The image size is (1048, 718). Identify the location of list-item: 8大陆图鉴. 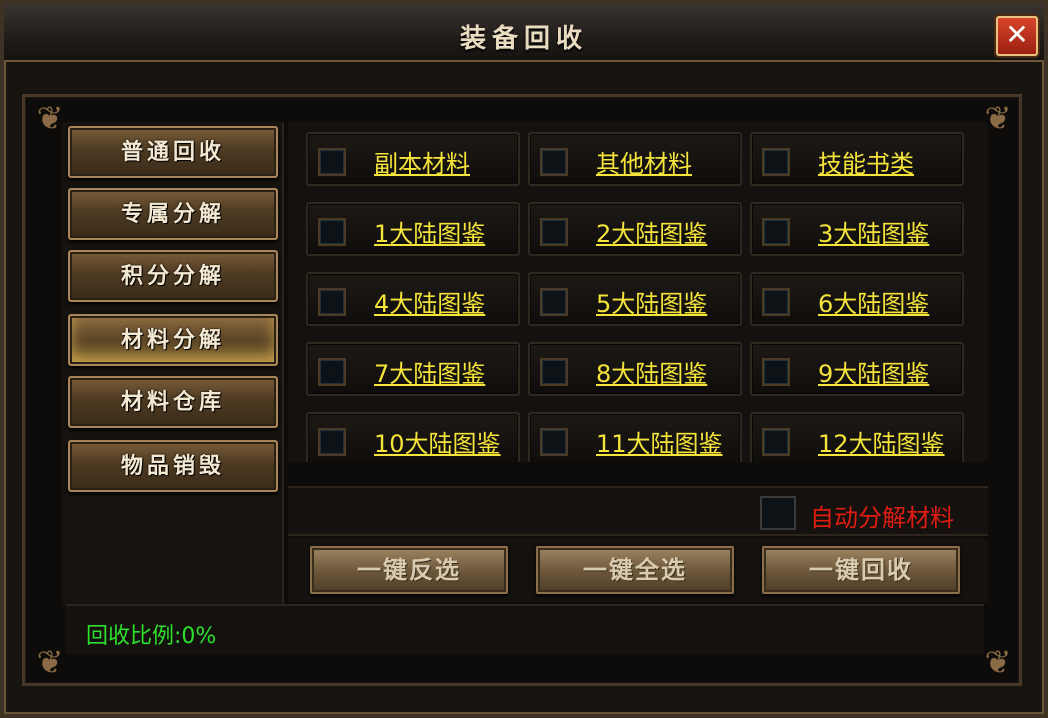
(635, 369).